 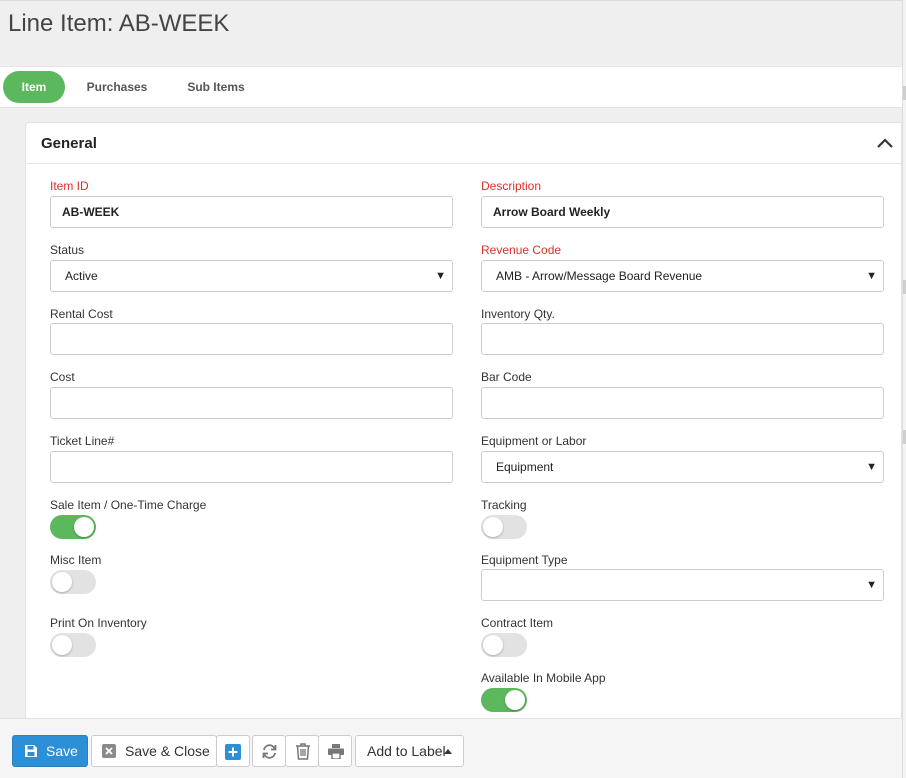 What do you see at coordinates (251, 403) in the screenshot?
I see `cost-input` at bounding box center [251, 403].